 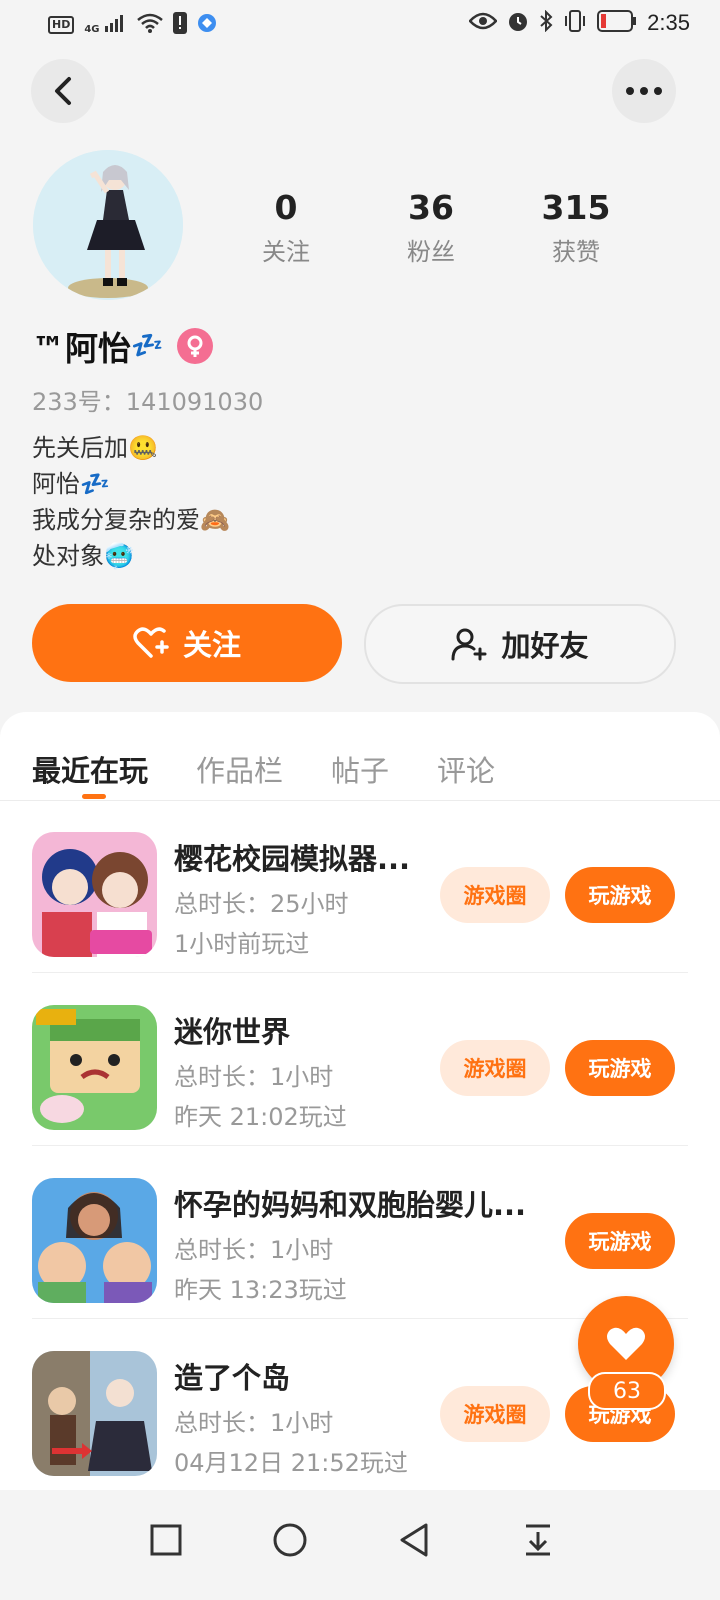 I want to click on pregnant-mom-twins-game-icon, so click(x=94, y=1240).